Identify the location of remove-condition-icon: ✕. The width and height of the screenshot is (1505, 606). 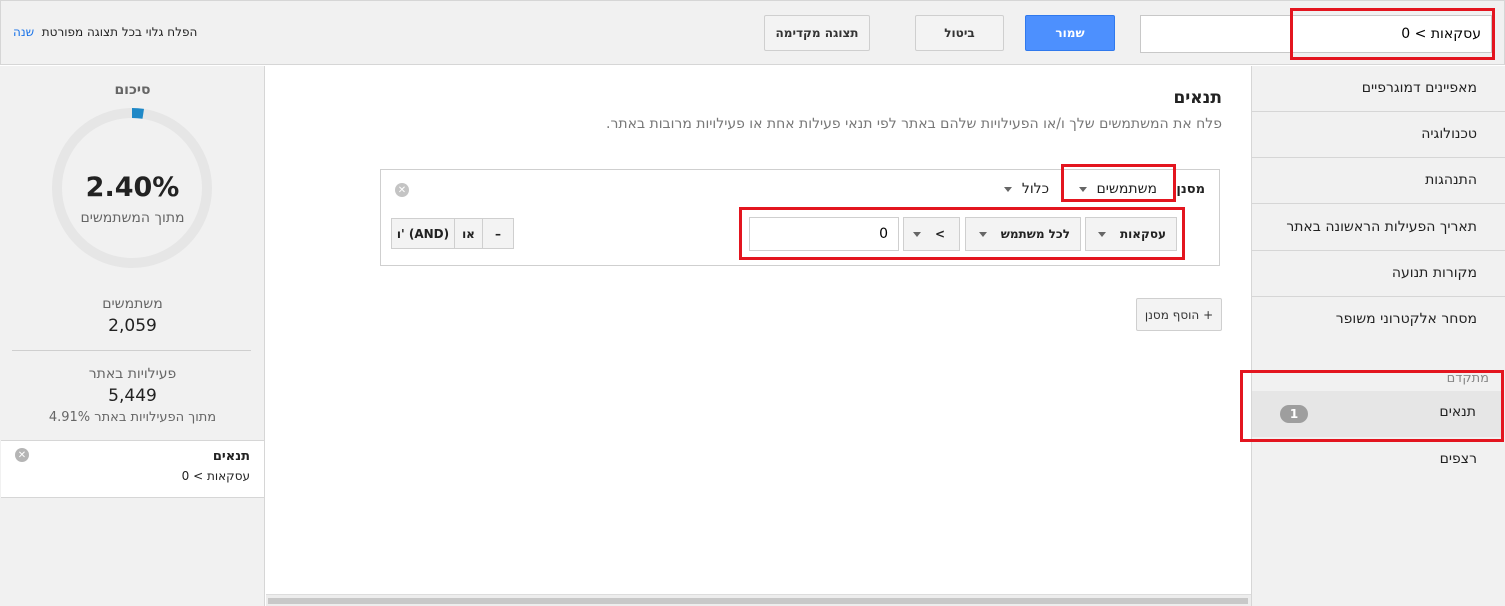
(22, 455).